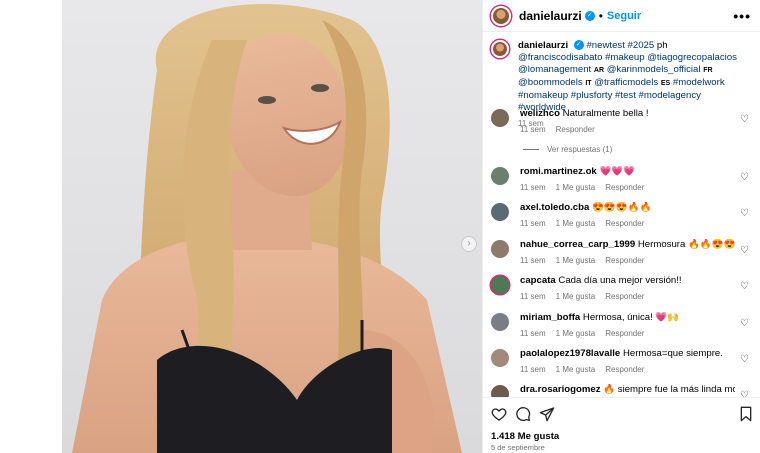 This screenshot has width=760, height=453. I want to click on left-backdrop, so click(31, 226).